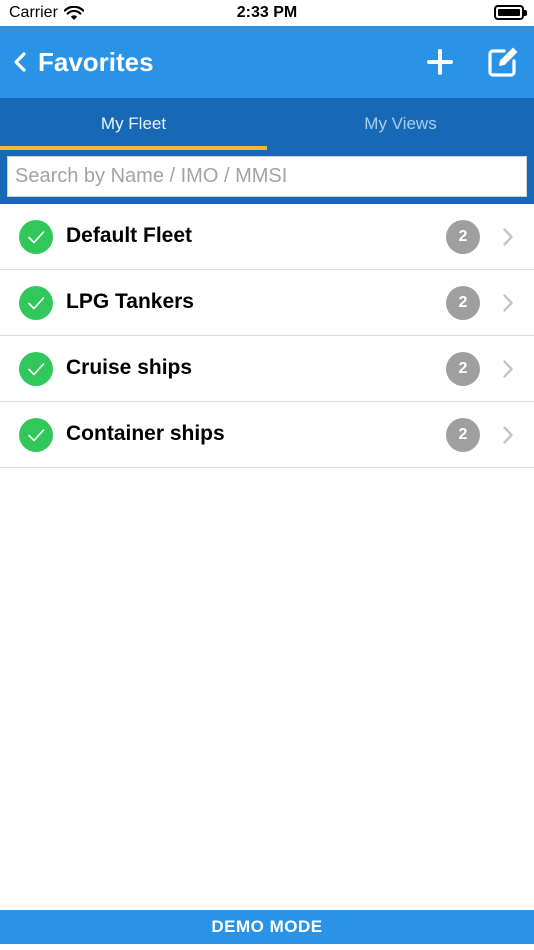  I want to click on fleet-row-cruise-ships: Cruise ships 2, so click(267, 369).